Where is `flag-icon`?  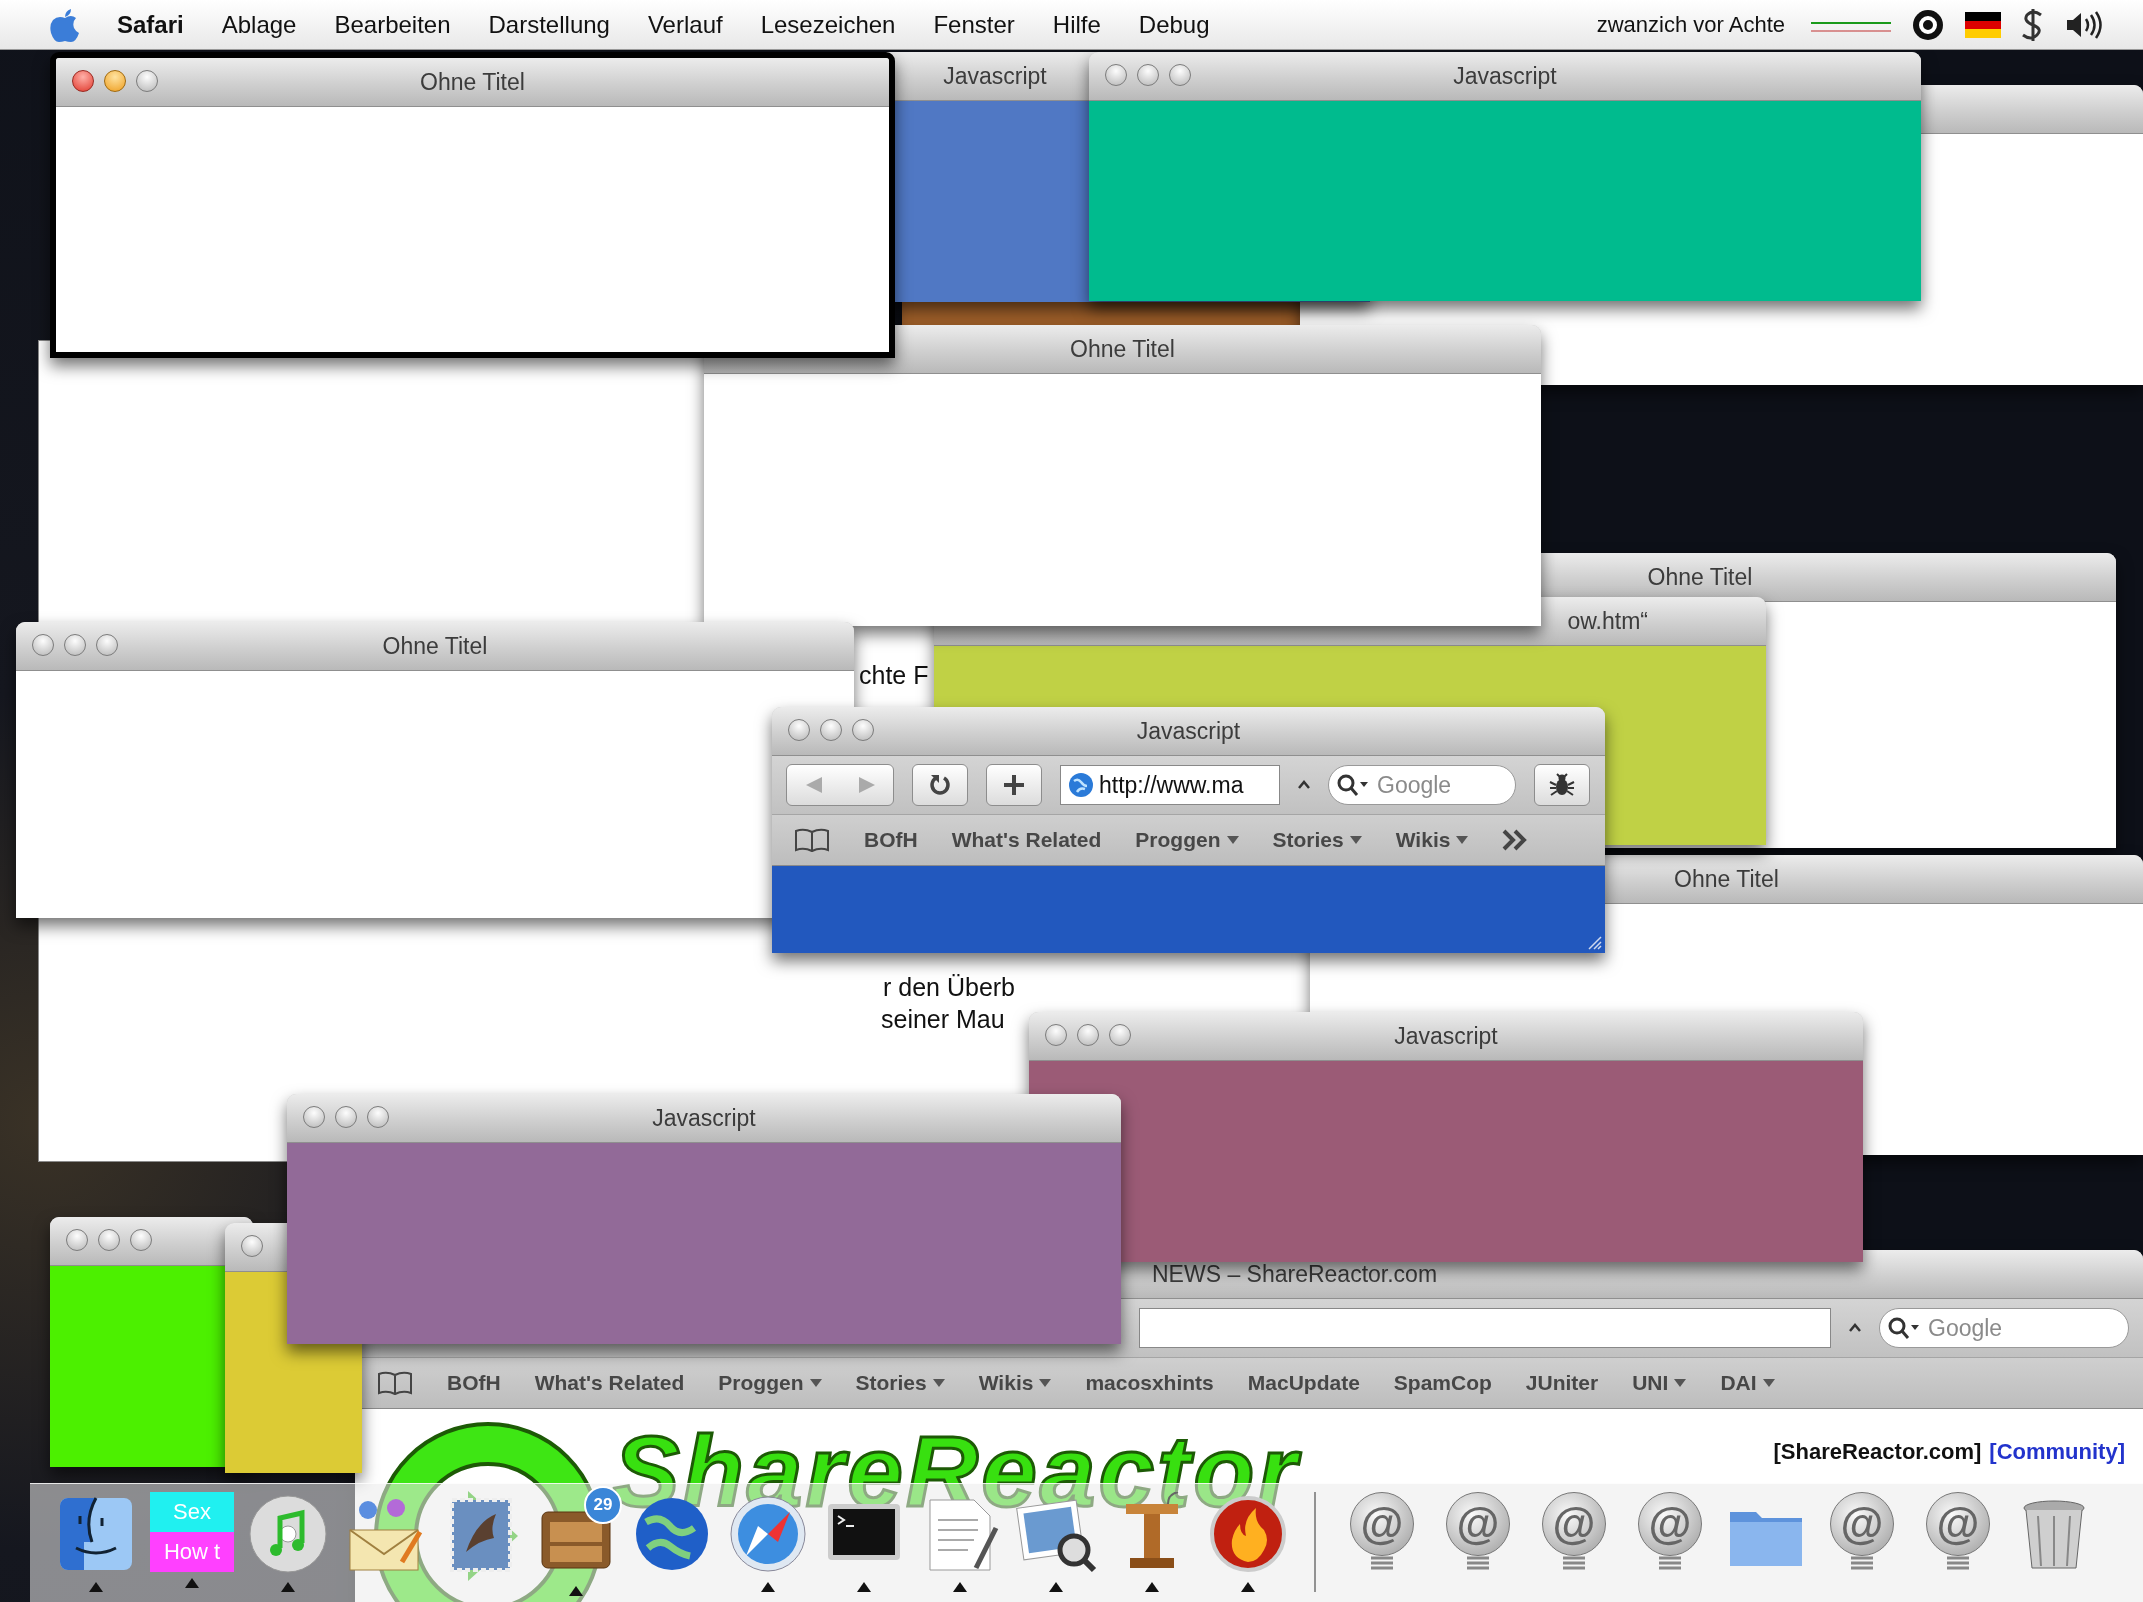 flag-icon is located at coordinates (1983, 24).